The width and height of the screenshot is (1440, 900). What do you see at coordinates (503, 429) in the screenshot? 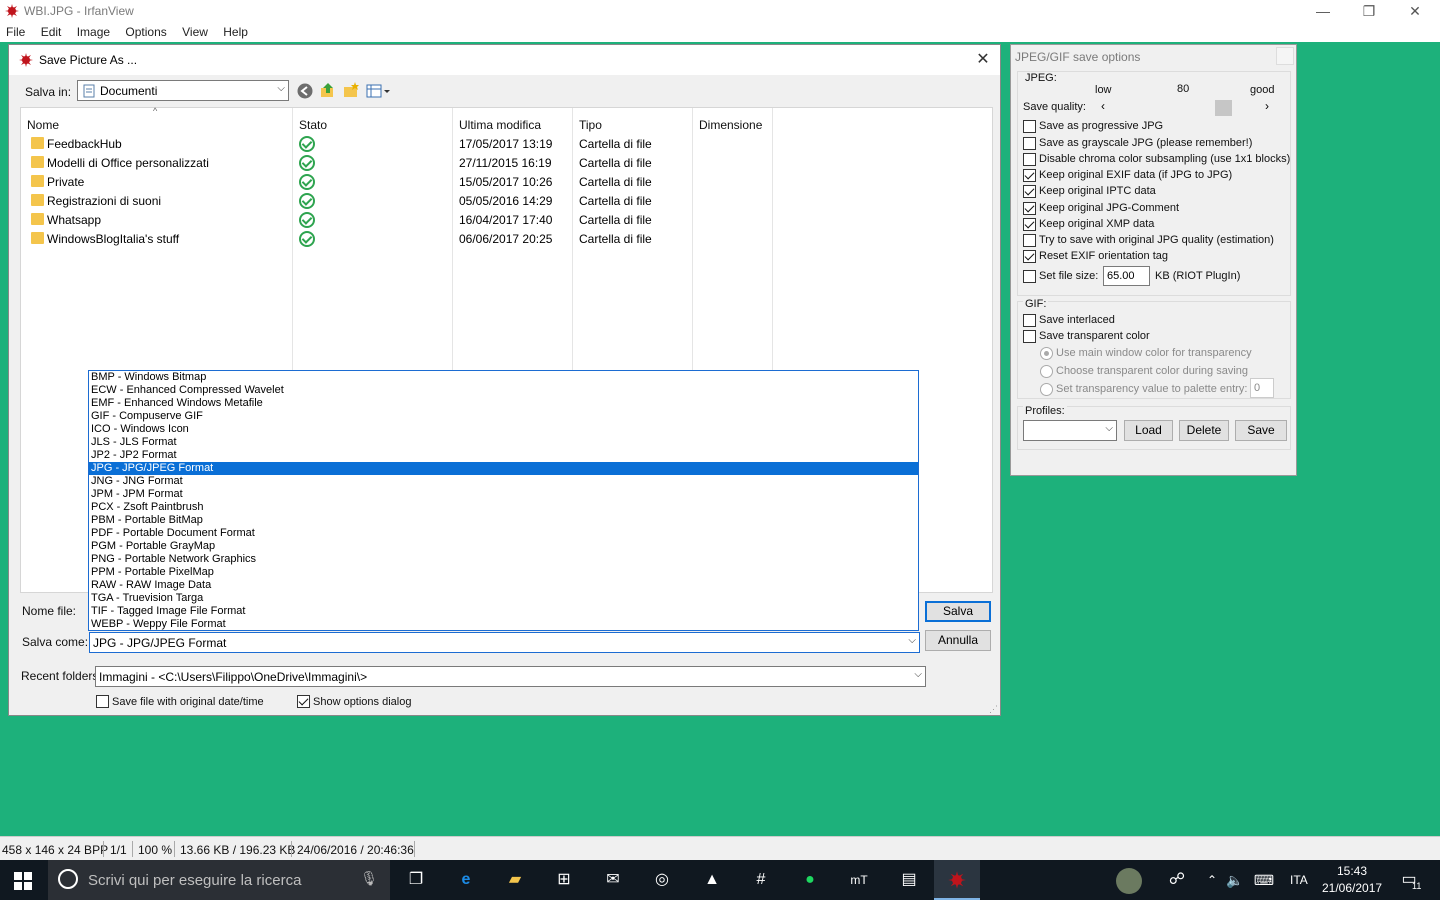
I see `list-item: ICO - Windows Icon` at bounding box center [503, 429].